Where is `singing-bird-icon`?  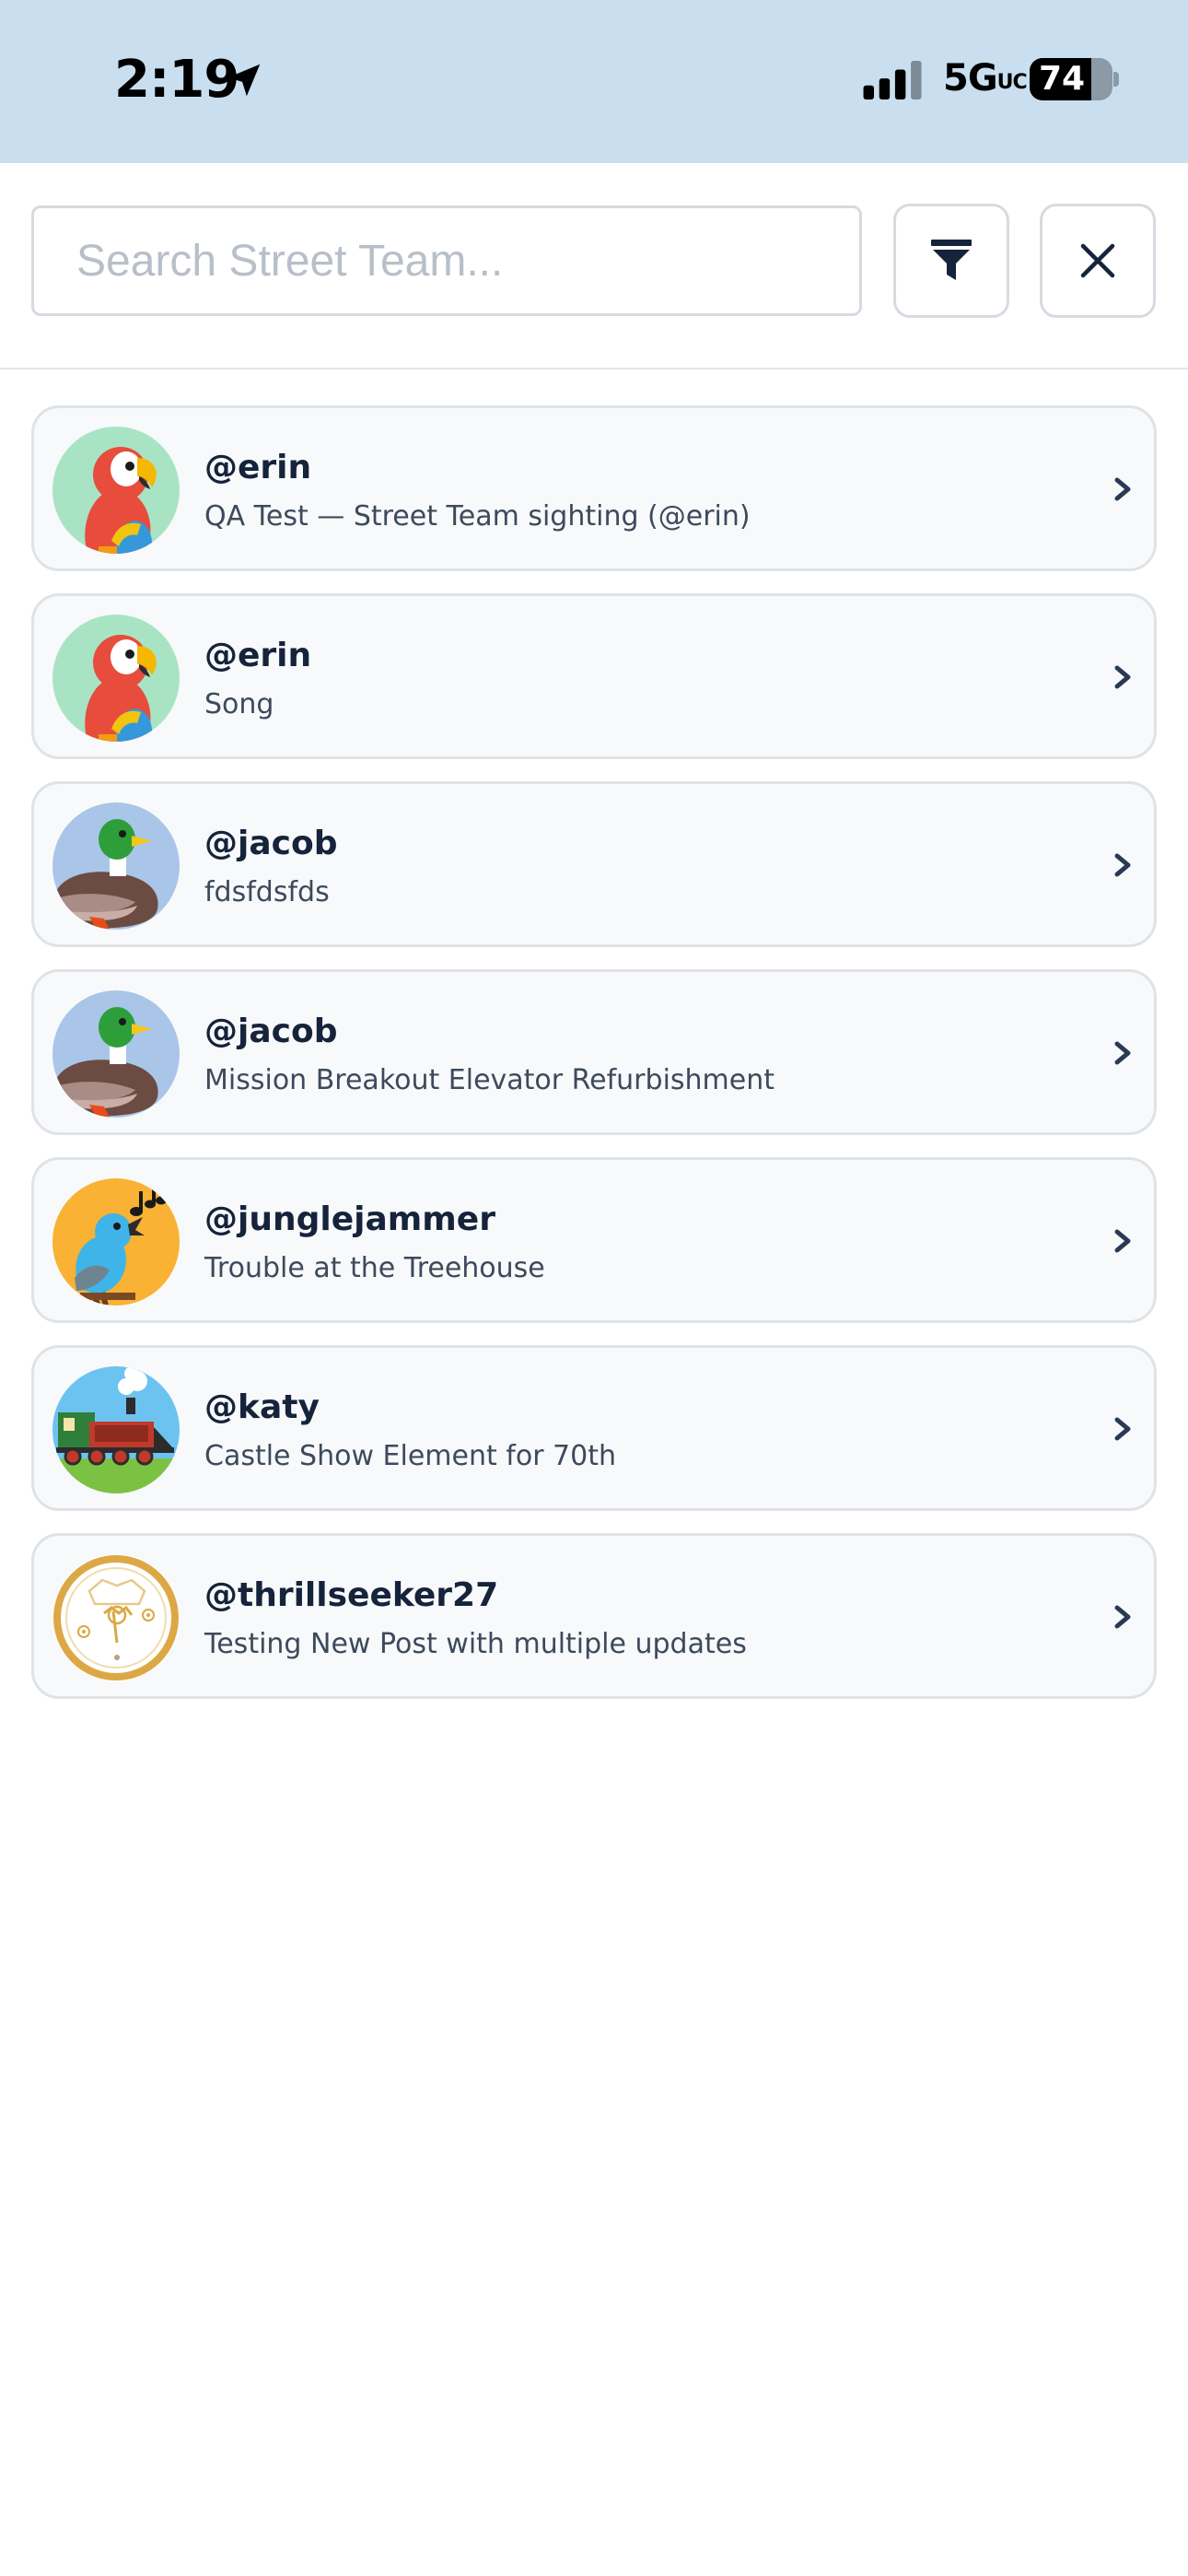
singing-bird-icon is located at coordinates (116, 1242).